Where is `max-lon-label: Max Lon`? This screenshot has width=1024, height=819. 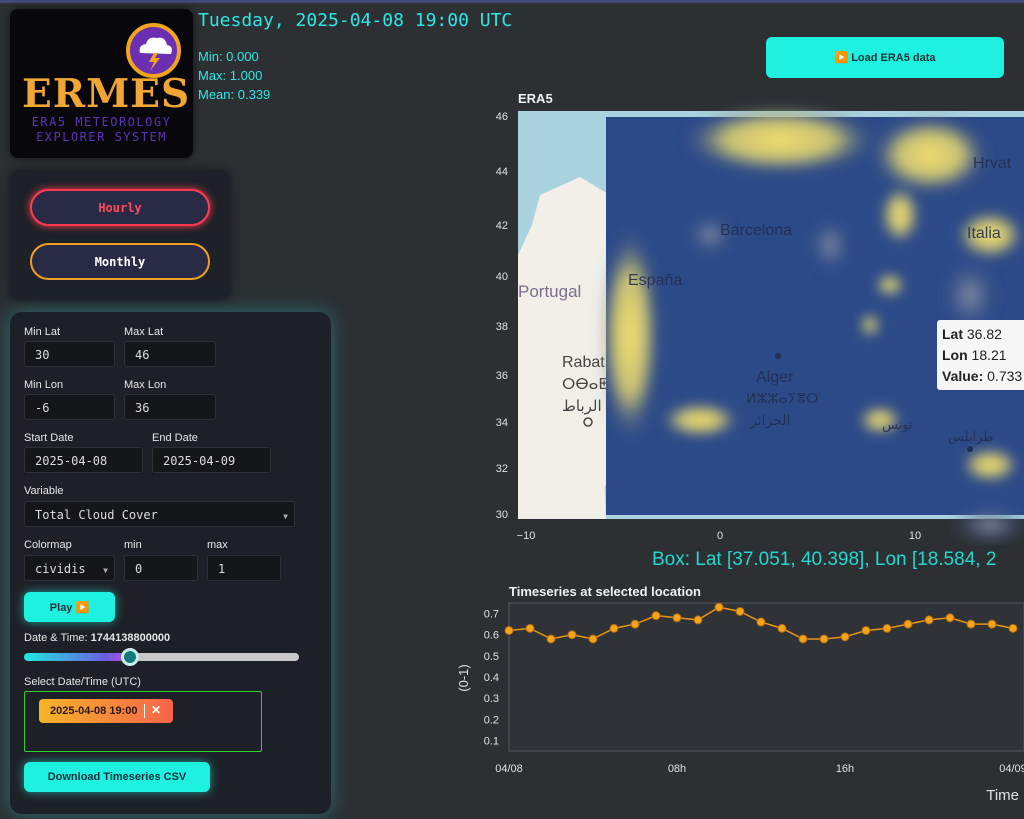 max-lon-label: Max Lon is located at coordinates (145, 385).